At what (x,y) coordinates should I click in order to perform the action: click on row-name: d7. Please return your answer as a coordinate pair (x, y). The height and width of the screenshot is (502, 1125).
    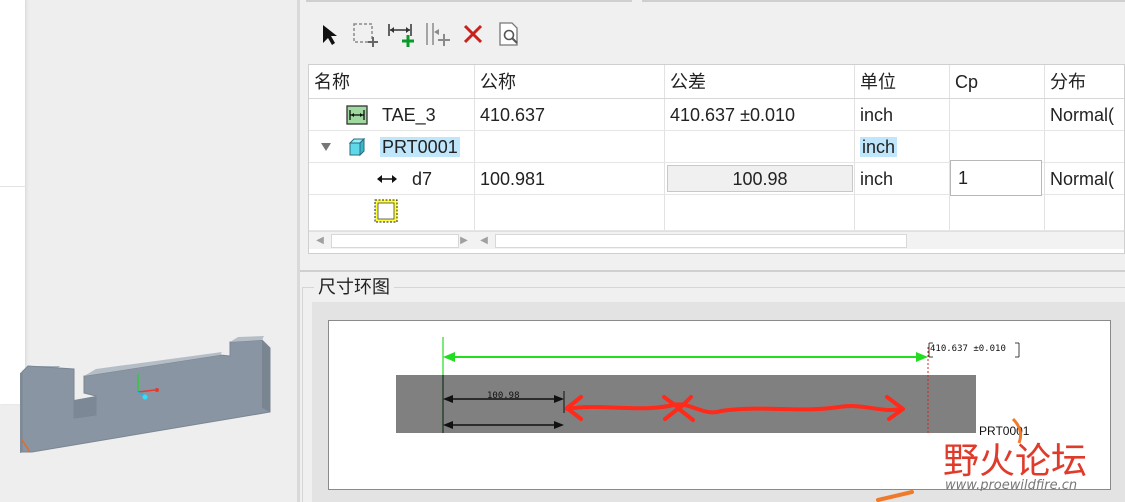
    Looking at the image, I should click on (422, 179).